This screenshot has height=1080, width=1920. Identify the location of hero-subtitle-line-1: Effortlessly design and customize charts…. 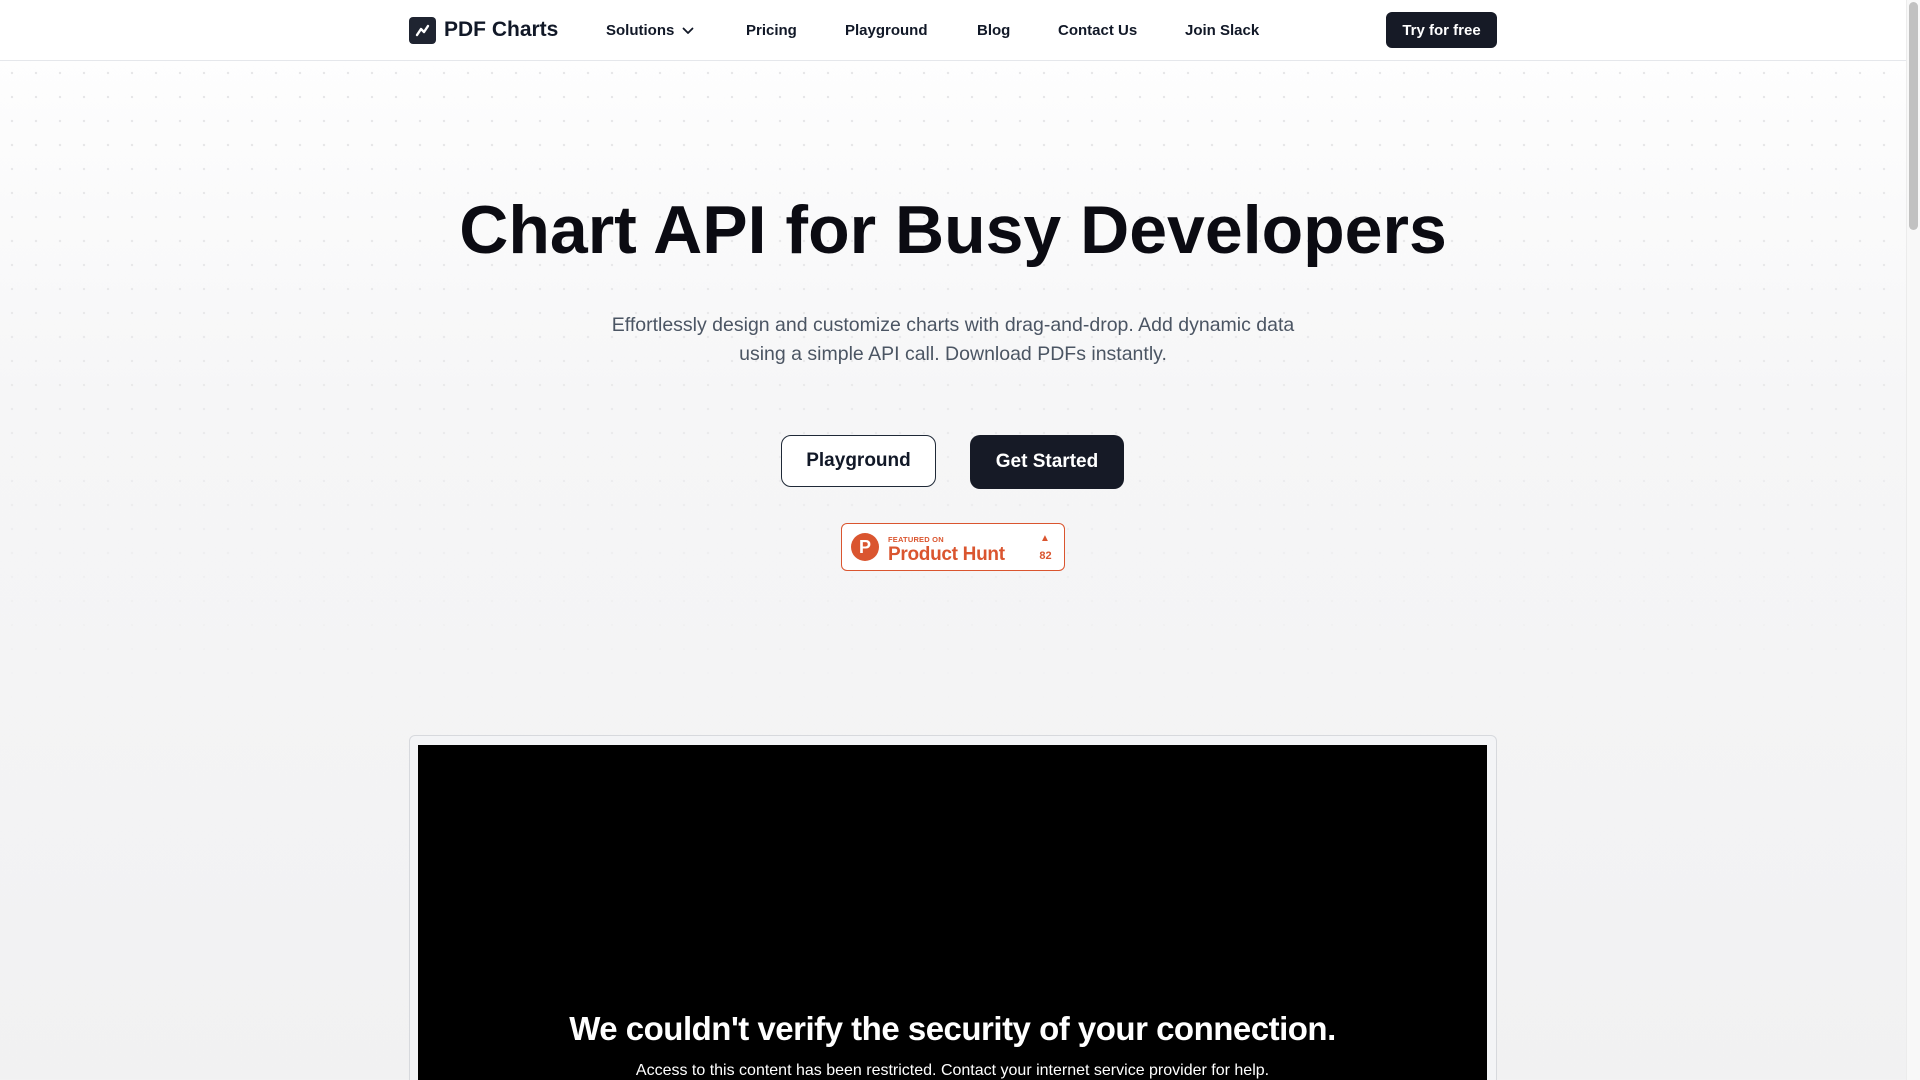
(953, 325).